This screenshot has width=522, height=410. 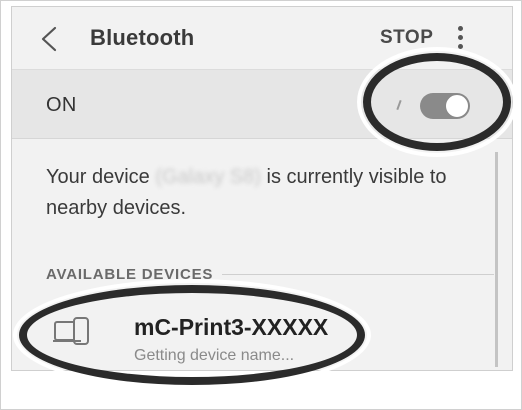 I want to click on blurred-device-name: (Galaxy S8), so click(x=208, y=177).